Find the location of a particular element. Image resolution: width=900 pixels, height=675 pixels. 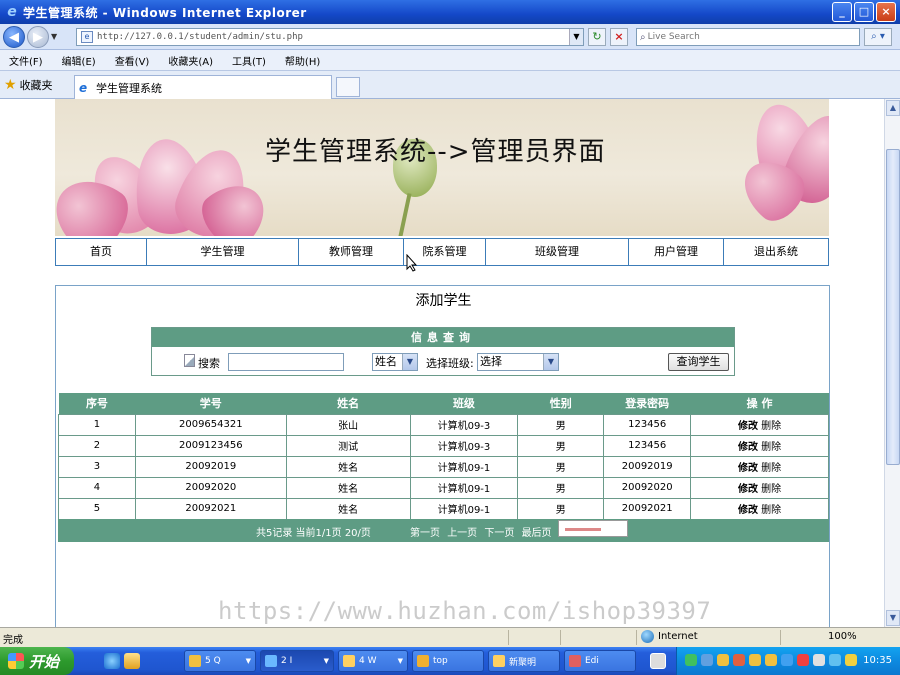

prev-page-link: 上一页 is located at coordinates (462, 533).